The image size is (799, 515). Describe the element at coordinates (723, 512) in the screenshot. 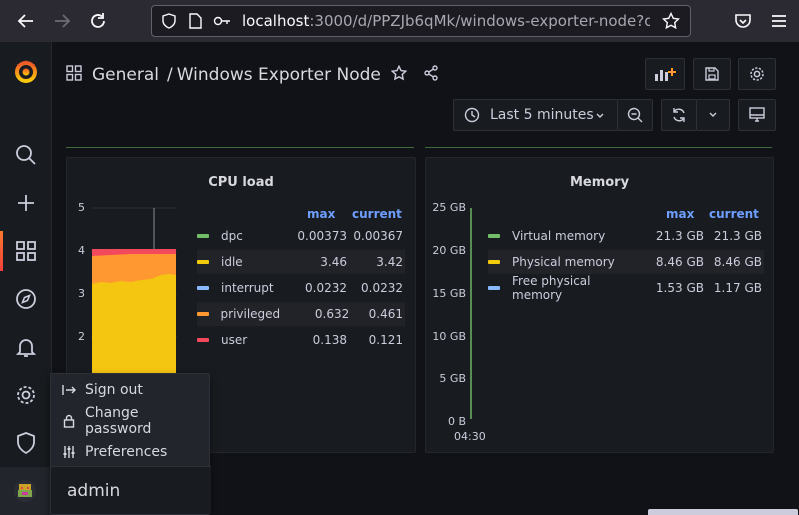

I see `status-tooltip-edge` at that location.